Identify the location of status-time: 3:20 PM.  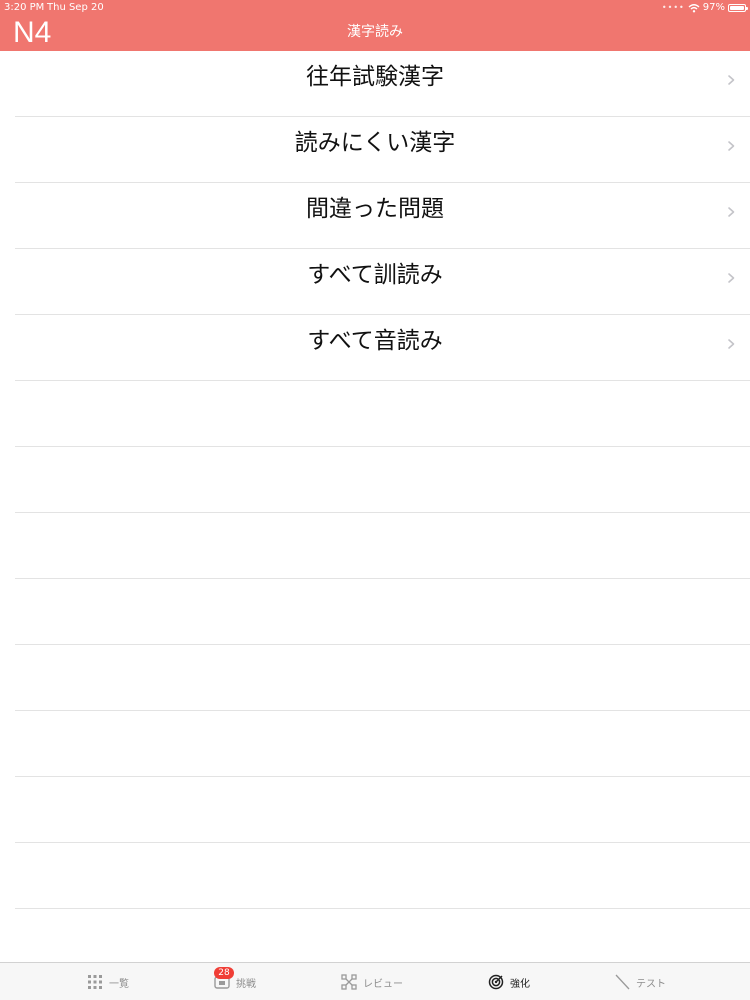
(24, 7).